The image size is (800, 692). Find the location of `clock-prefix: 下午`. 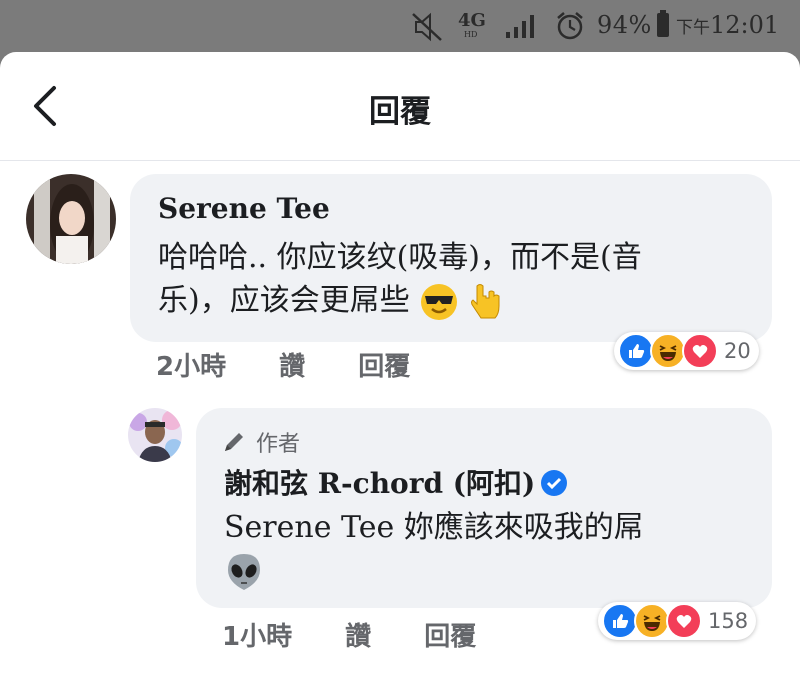

clock-prefix: 下午 is located at coordinates (693, 28).